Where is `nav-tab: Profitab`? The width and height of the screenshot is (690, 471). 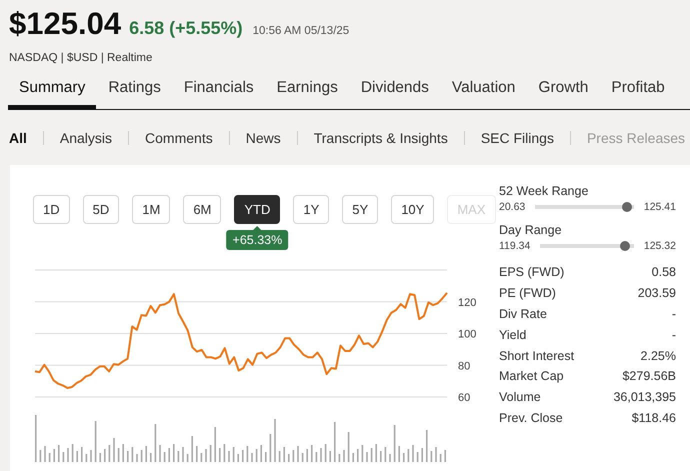 nav-tab: Profitab is located at coordinates (638, 94).